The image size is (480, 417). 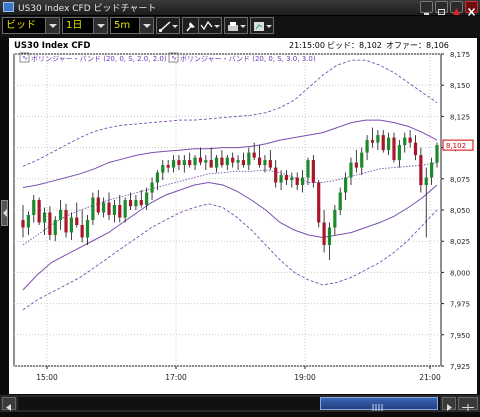 What do you see at coordinates (441, 8) in the screenshot?
I see `maximize-button` at bounding box center [441, 8].